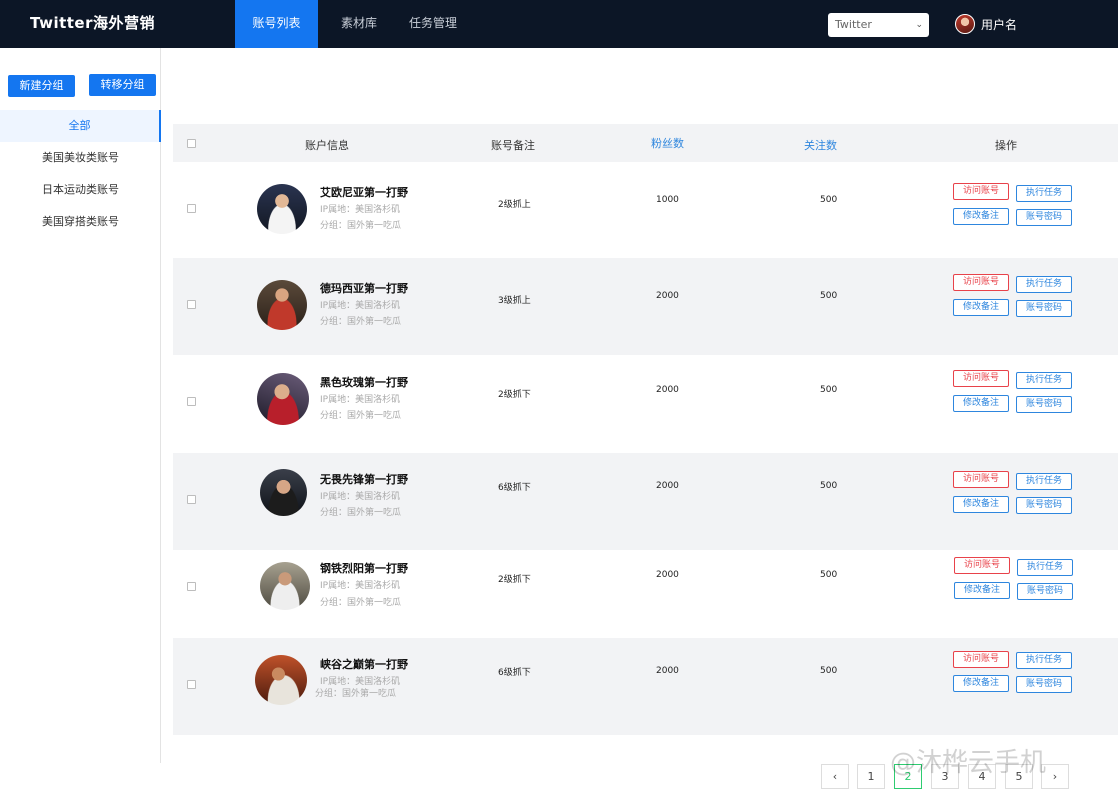 This screenshot has height=800, width=1118. What do you see at coordinates (878, 25) in the screenshot?
I see `platform-select: Twitter ⌄` at bounding box center [878, 25].